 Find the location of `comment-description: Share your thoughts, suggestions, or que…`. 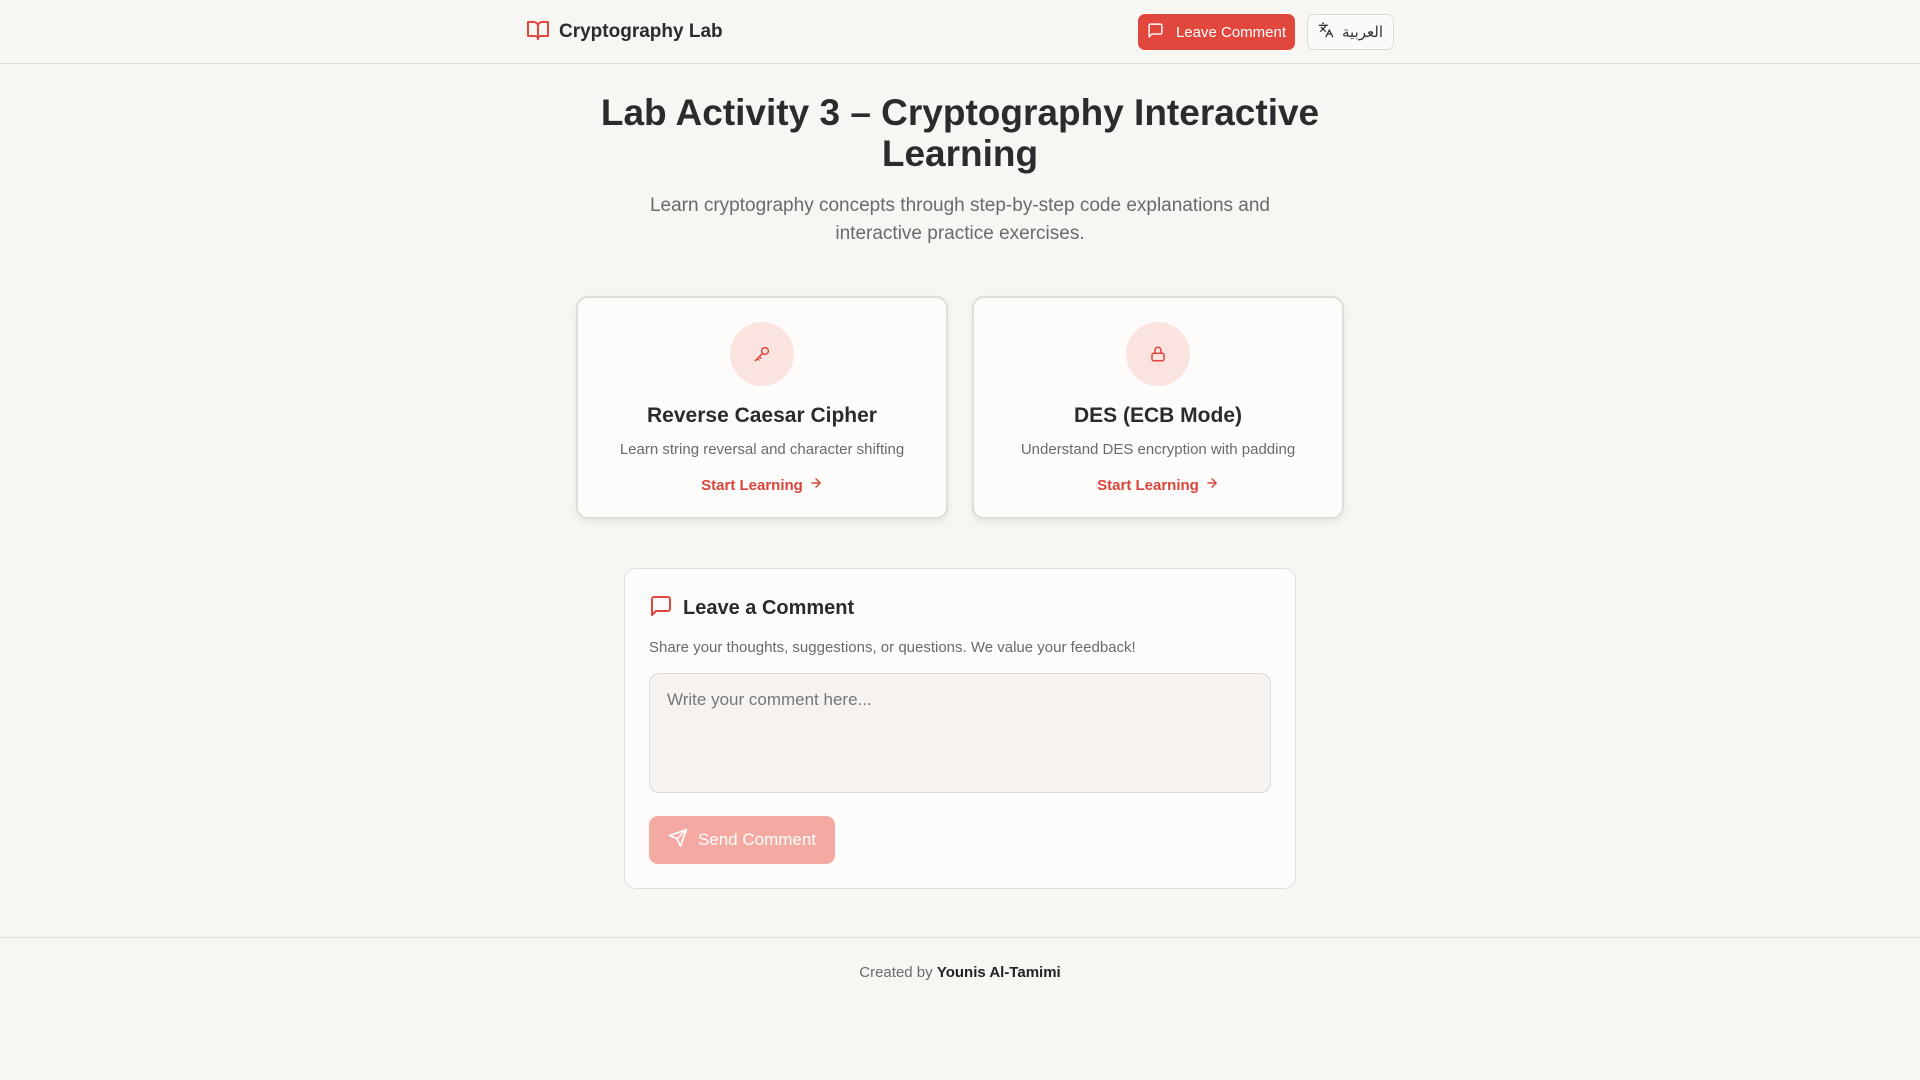

comment-description: Share your thoughts, suggestions, or que… is located at coordinates (892, 647).